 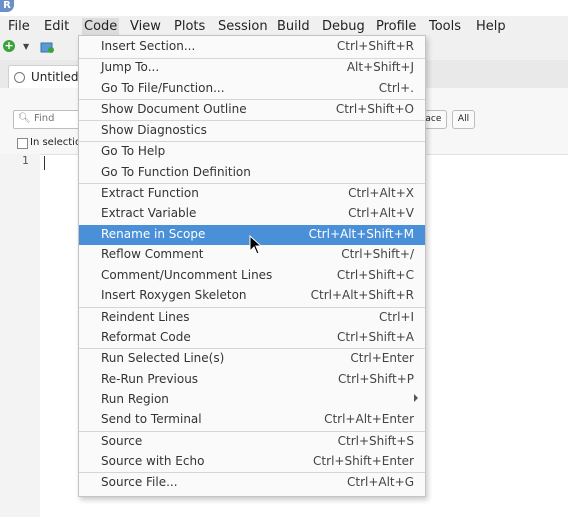 I want to click on menu-item-source: Source Ctrl+Shift+S, so click(x=252, y=442).